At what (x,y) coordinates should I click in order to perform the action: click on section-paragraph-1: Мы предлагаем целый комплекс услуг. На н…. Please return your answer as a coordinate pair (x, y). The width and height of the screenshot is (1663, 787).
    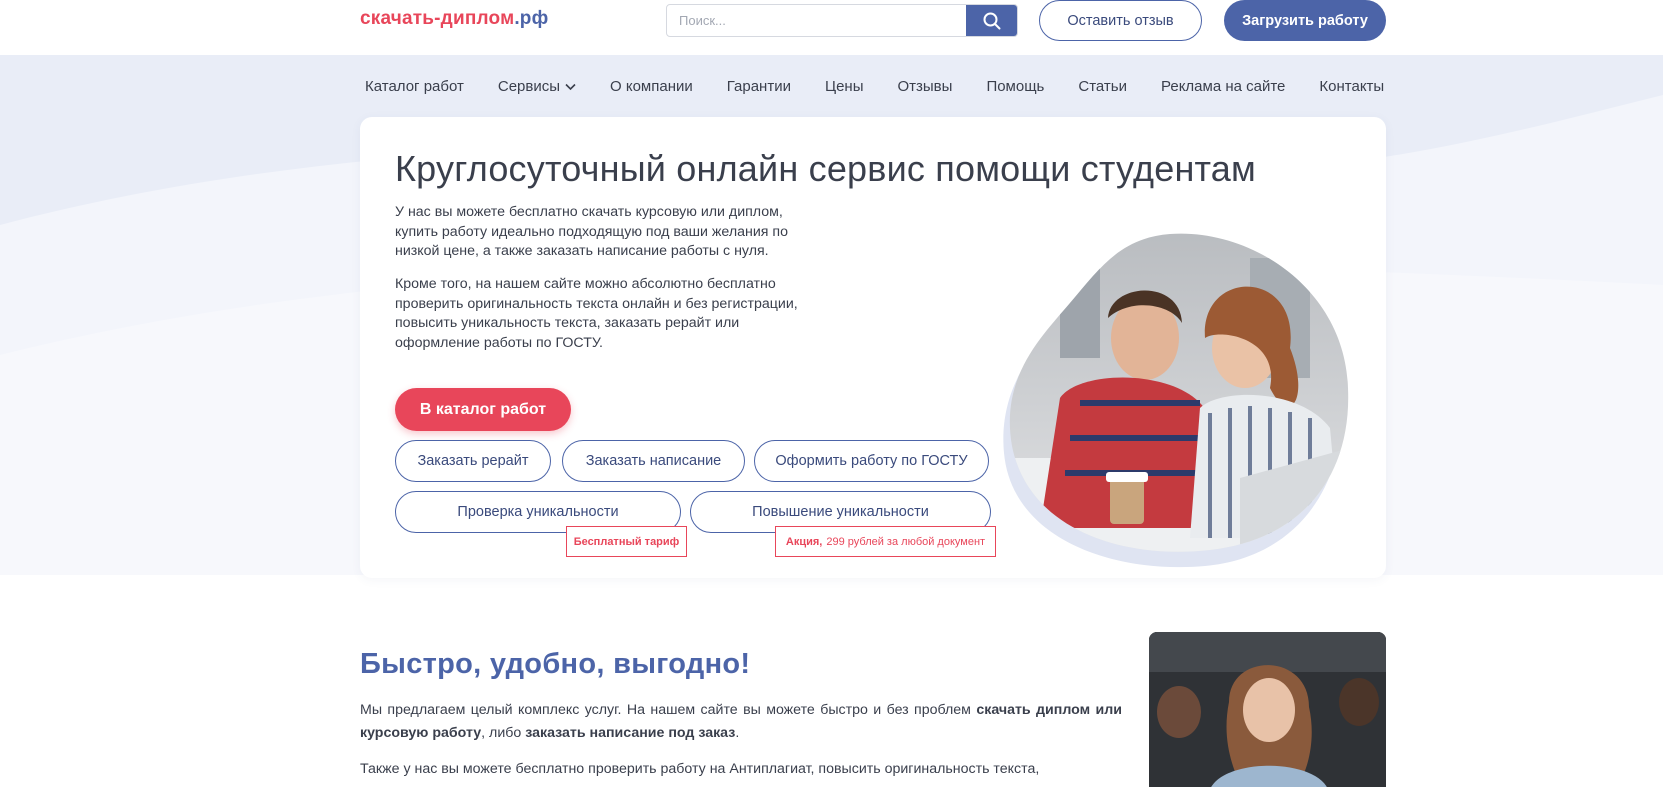
    Looking at the image, I should click on (741, 722).